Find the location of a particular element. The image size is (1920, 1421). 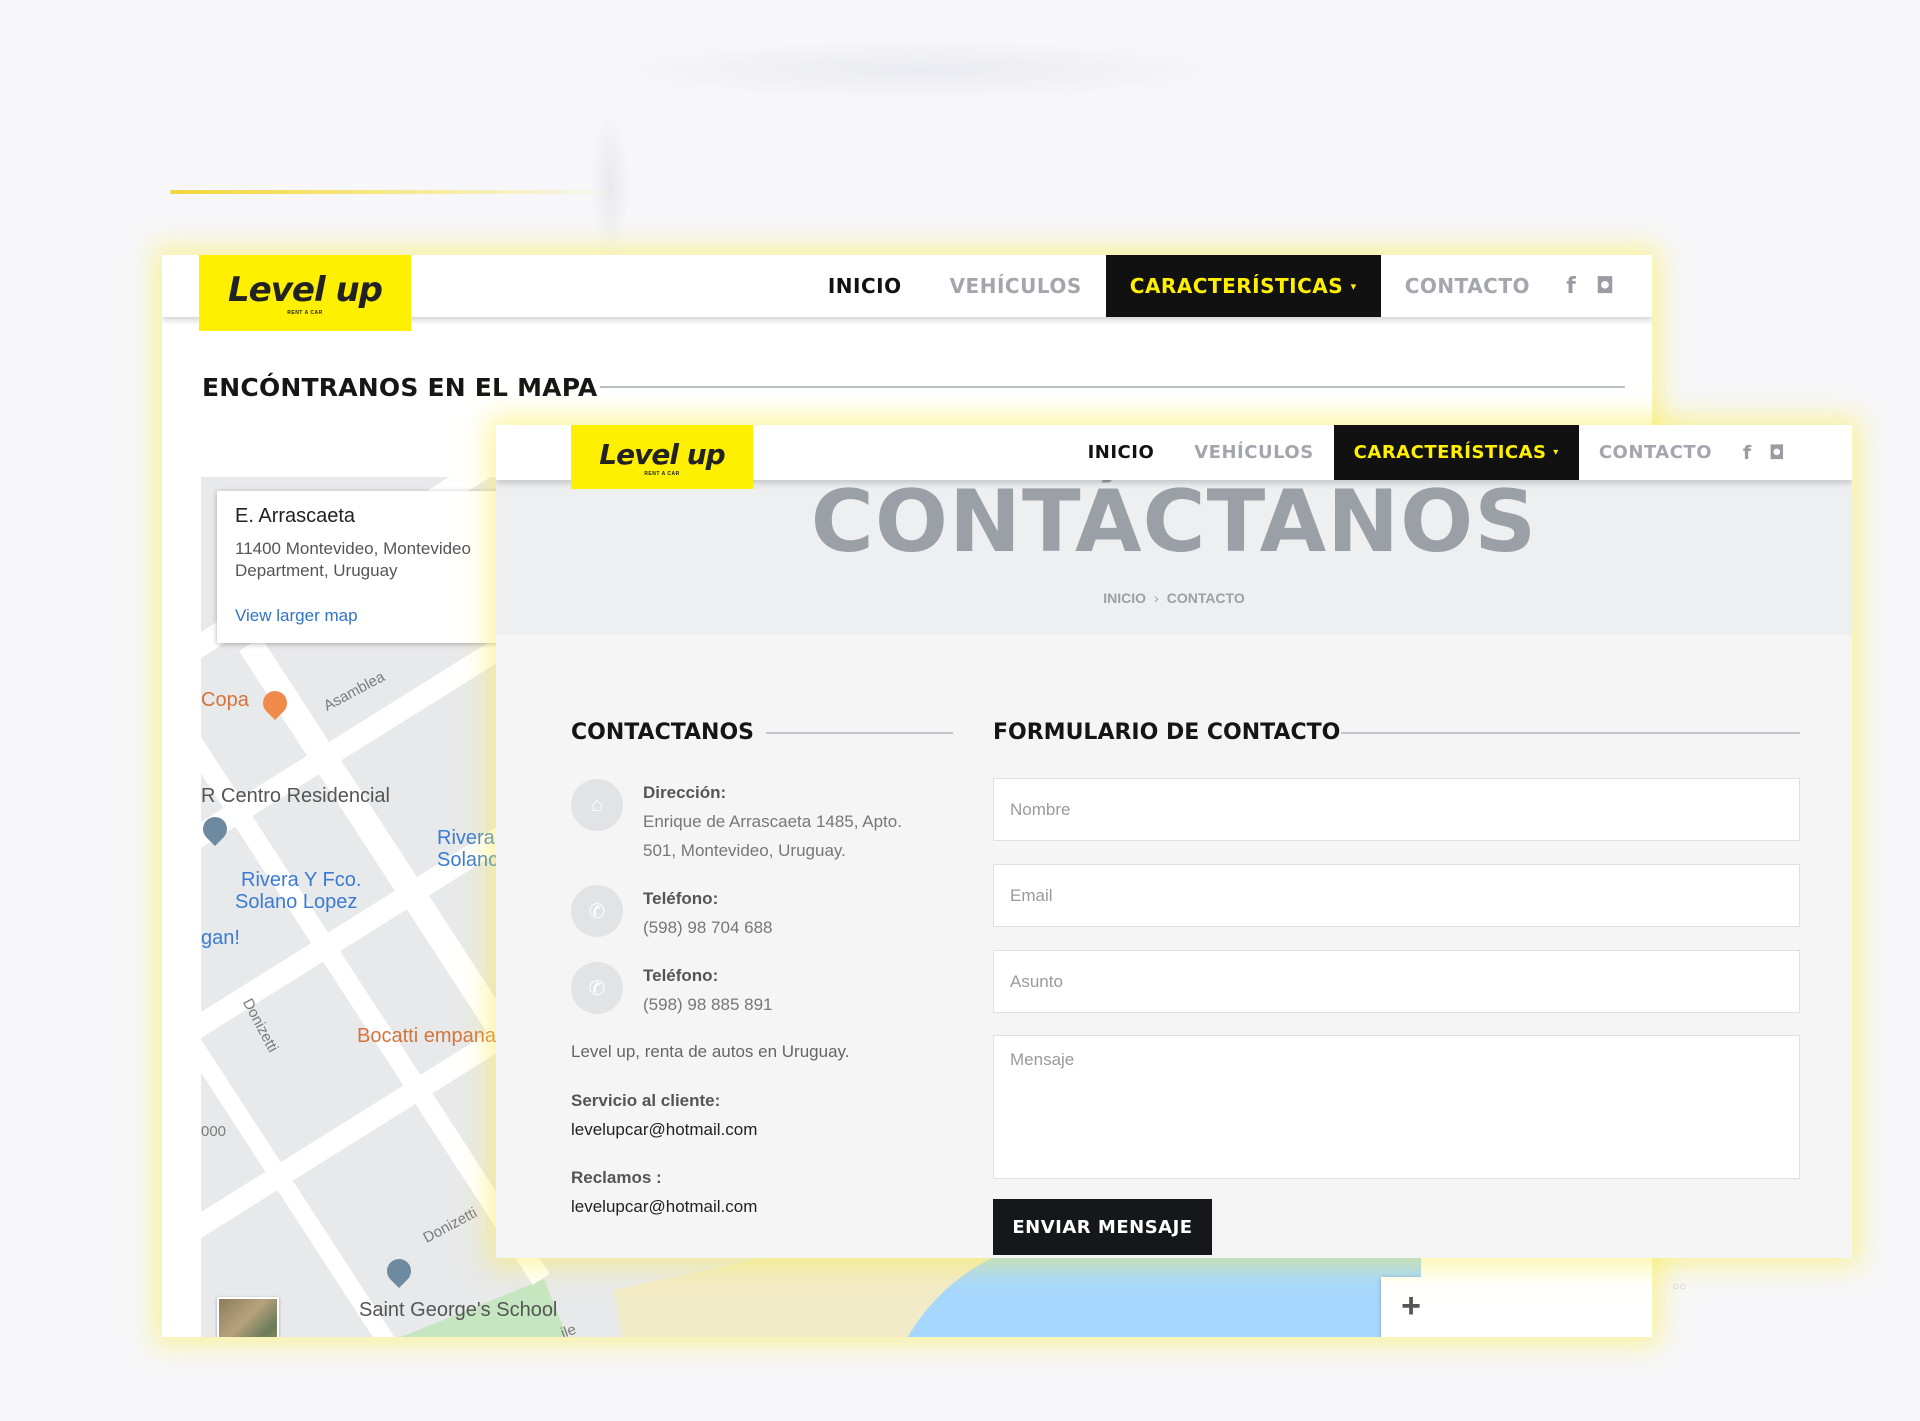

address-line: 501, Montevideo, Uruguay. is located at coordinates (744, 850).